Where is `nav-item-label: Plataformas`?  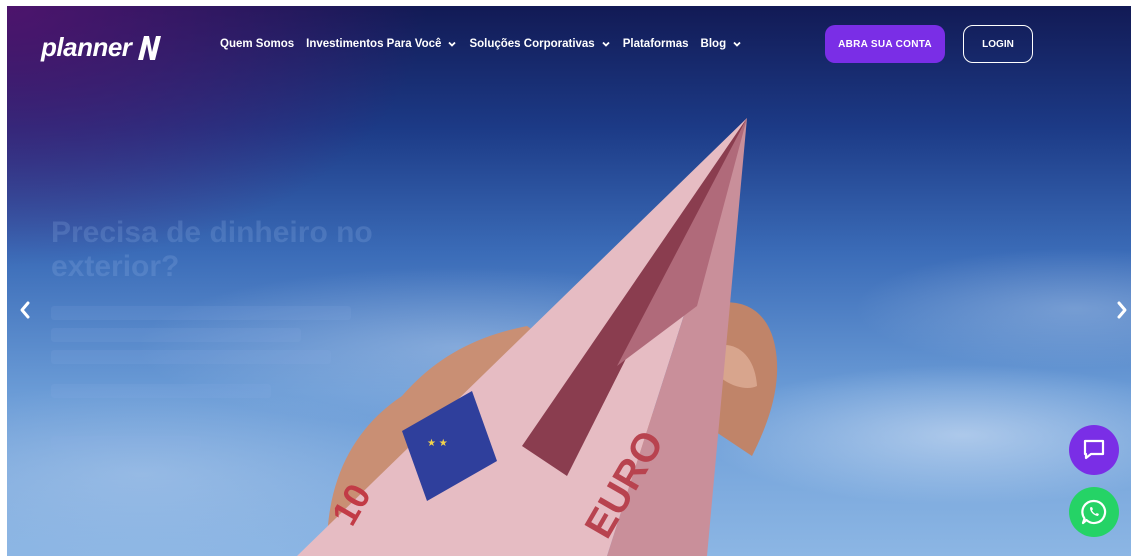
nav-item-label: Plataformas is located at coordinates (655, 44).